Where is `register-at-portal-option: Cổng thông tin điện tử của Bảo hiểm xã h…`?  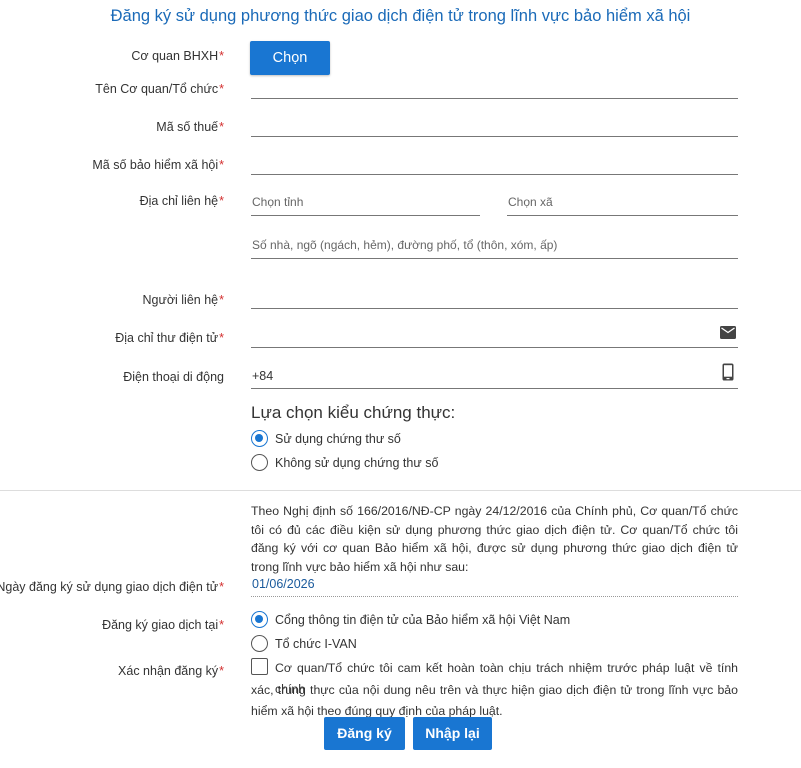 register-at-portal-option: Cổng thông tin điện tử của Bảo hiểm xã h… is located at coordinates (410, 619).